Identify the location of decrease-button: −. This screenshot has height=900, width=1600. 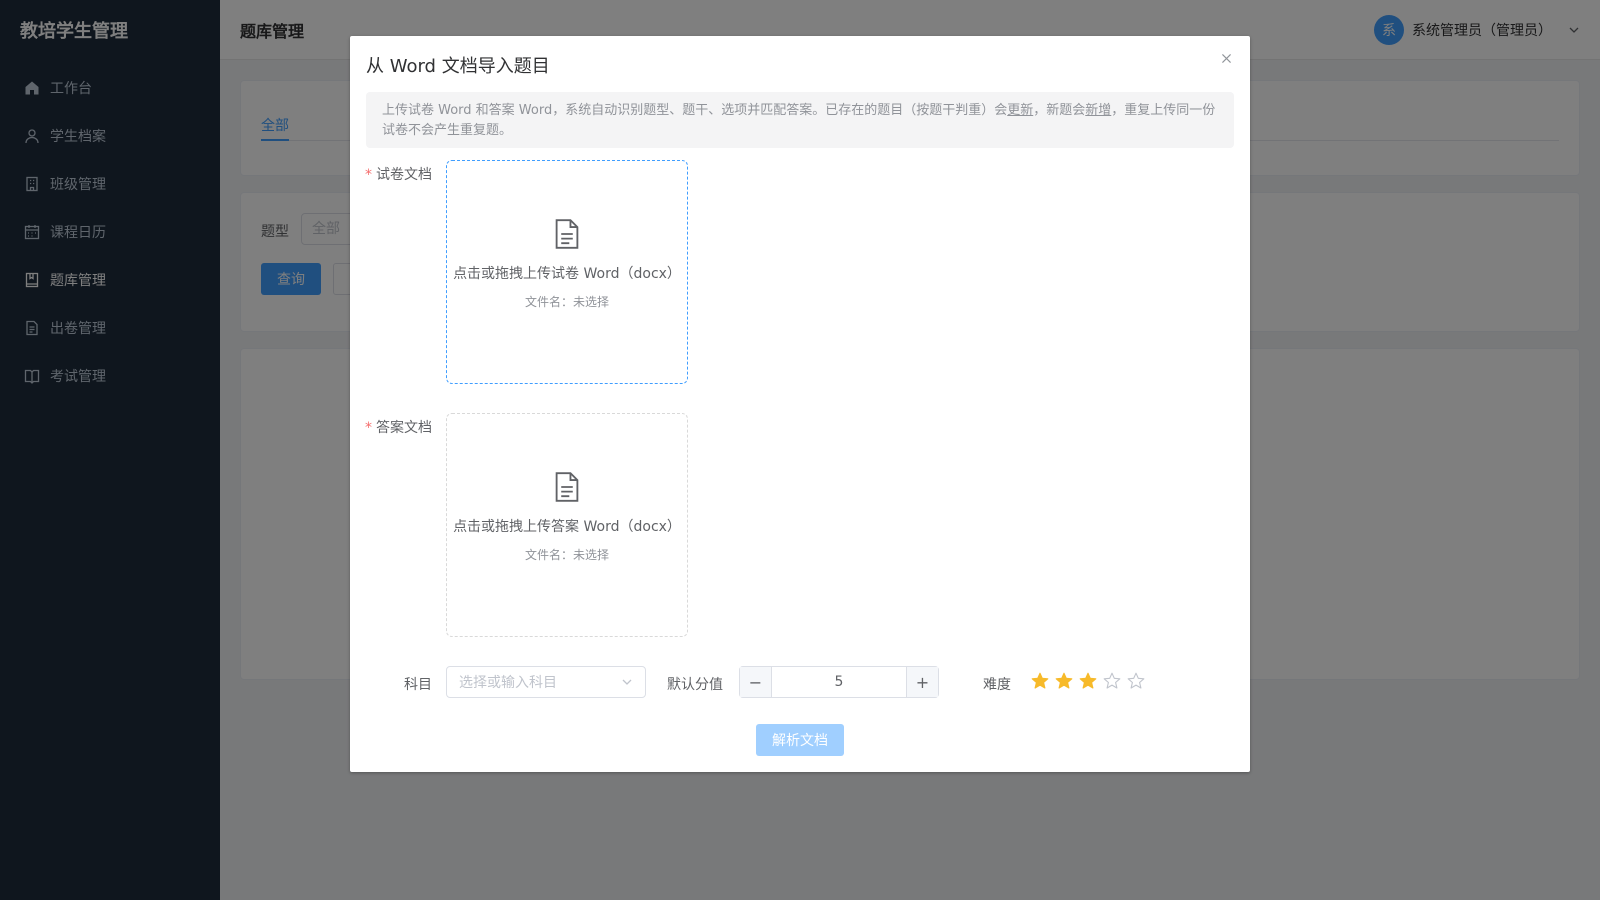
(756, 682).